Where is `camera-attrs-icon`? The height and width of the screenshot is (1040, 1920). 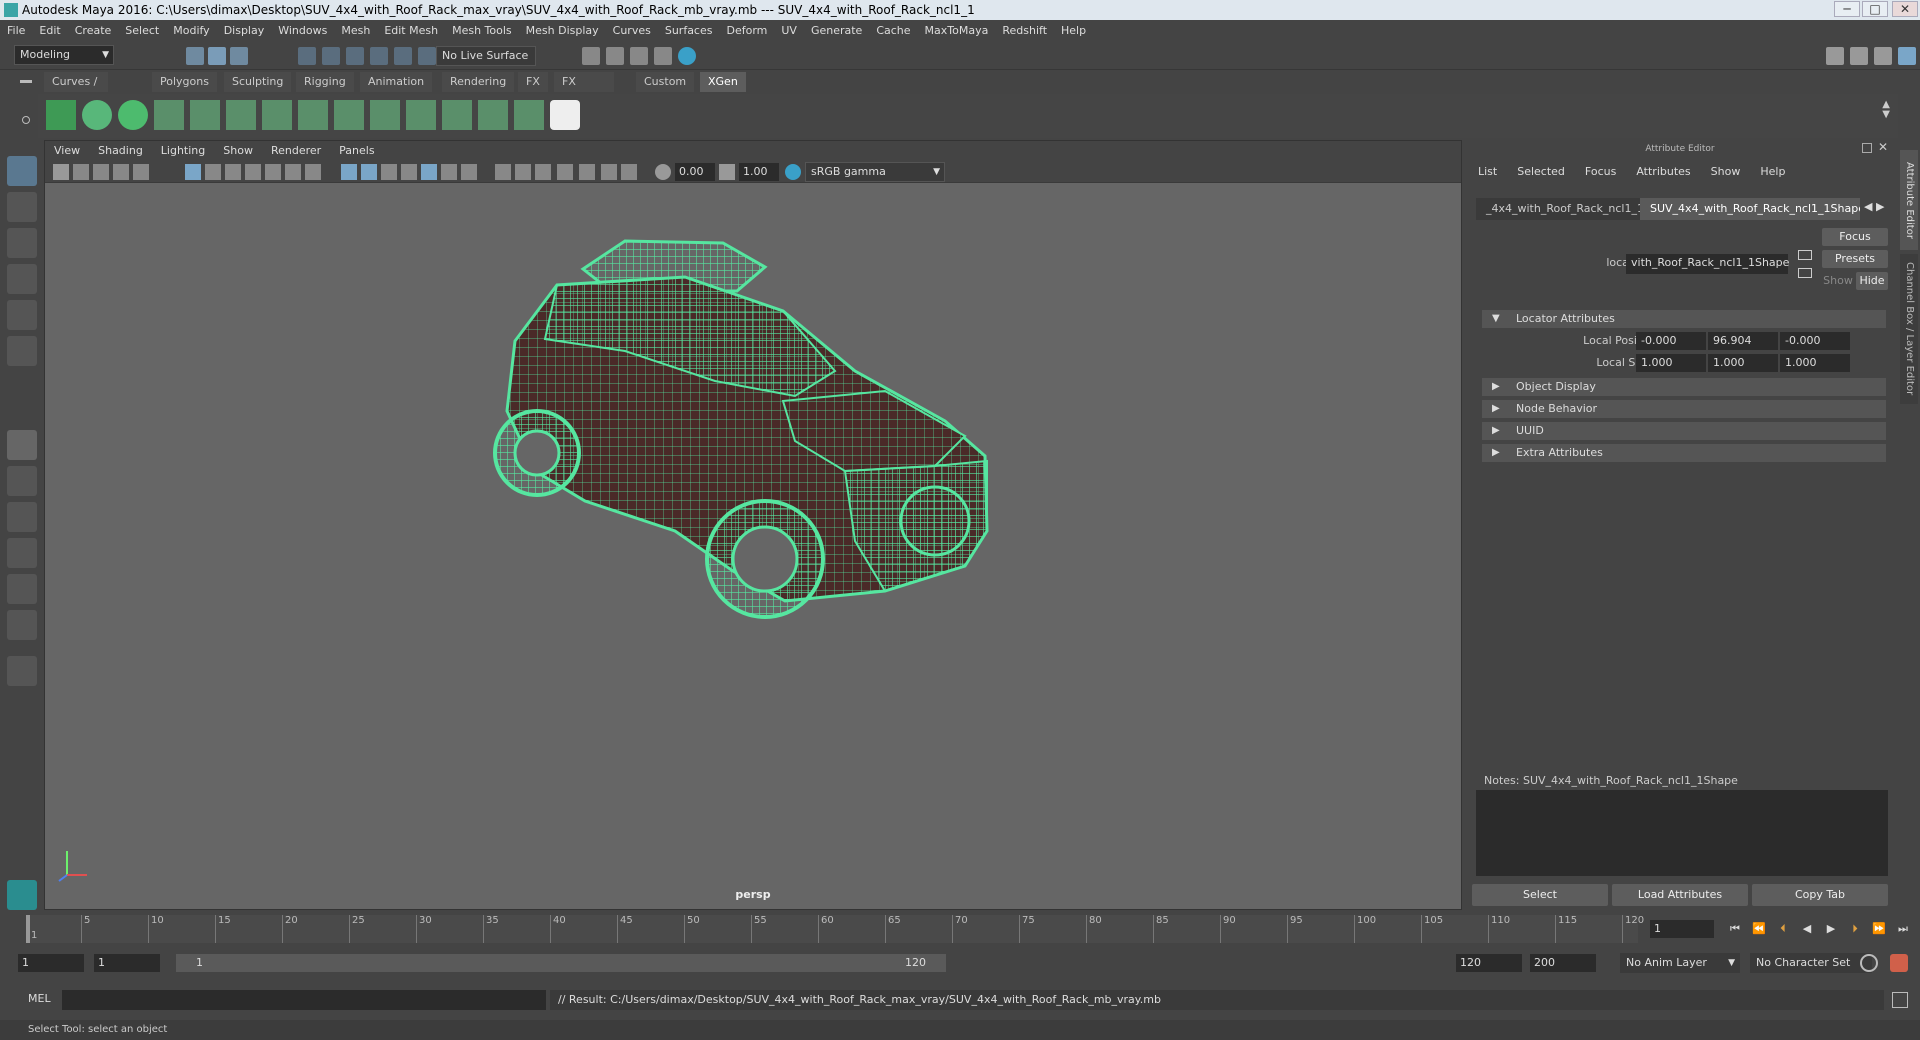
camera-attrs-icon is located at coordinates (81, 172).